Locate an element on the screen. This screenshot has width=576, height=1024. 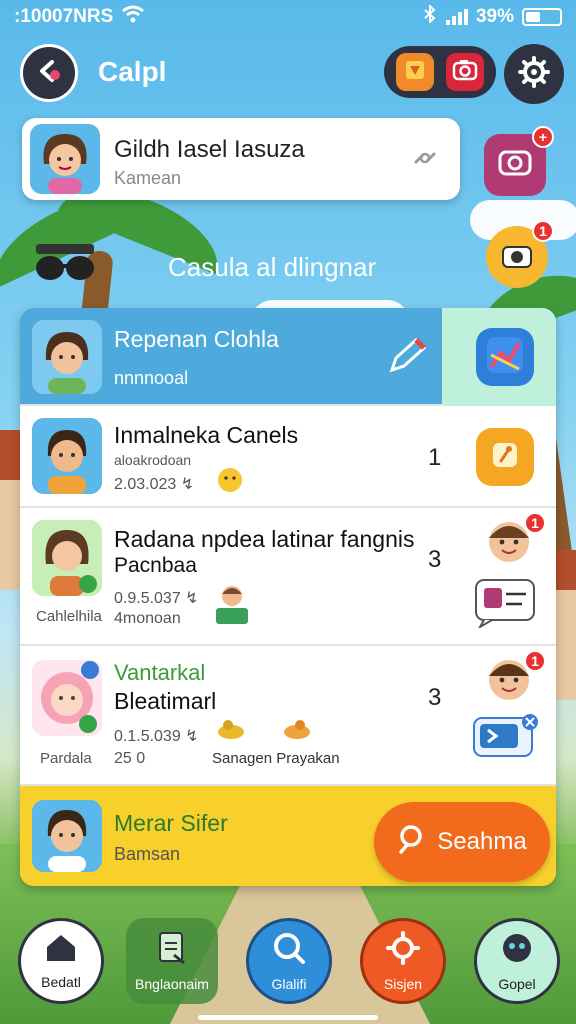
app-title: Calpl is located at coordinates (132, 71).